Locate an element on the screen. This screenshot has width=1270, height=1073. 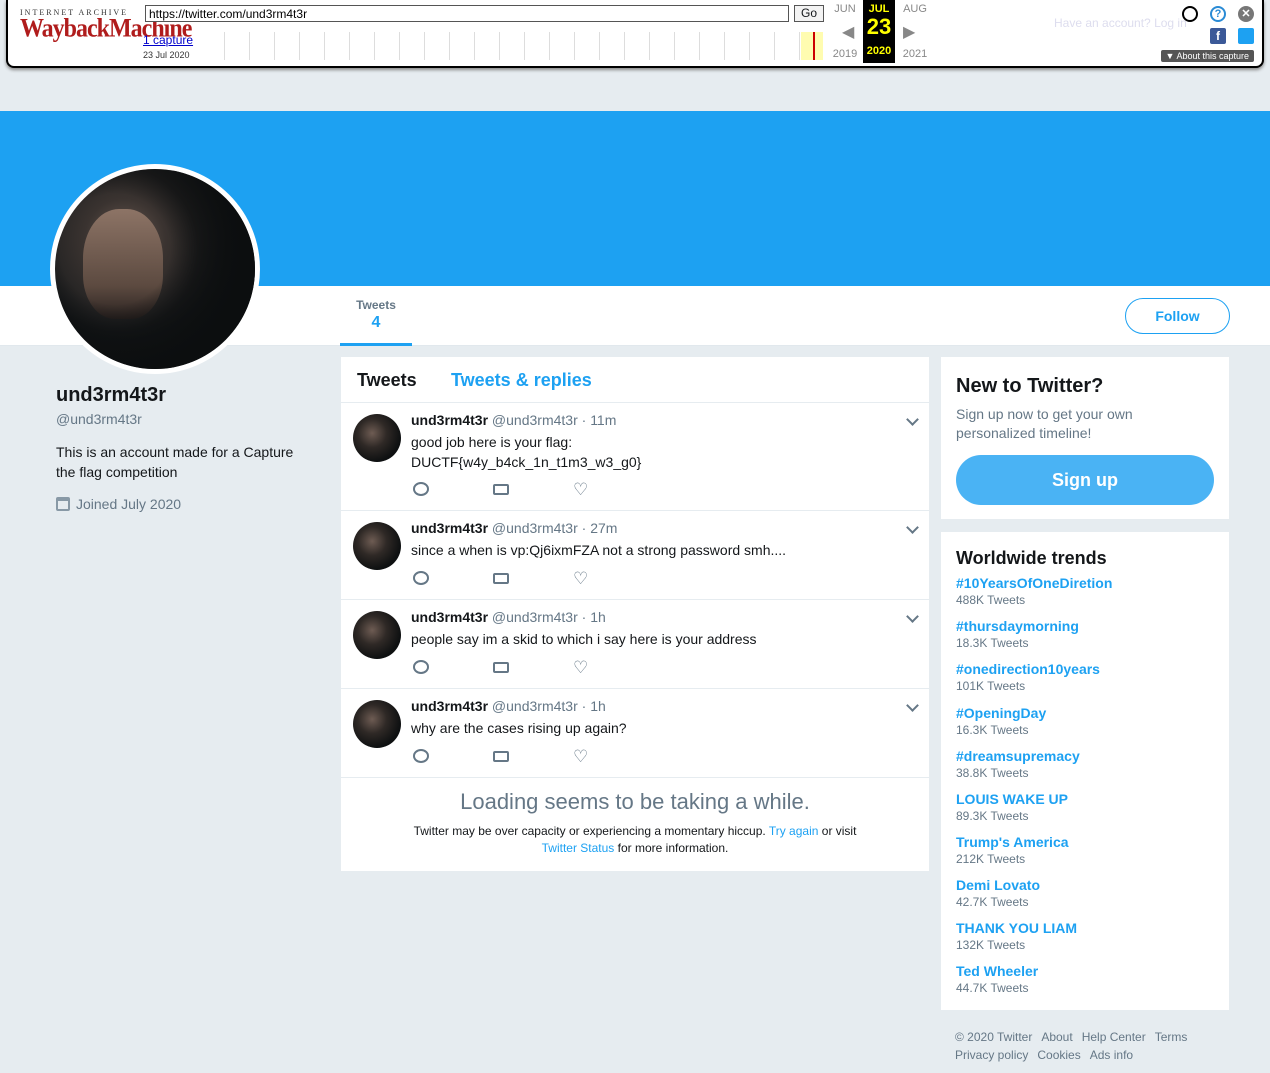
profile-avatar is located at coordinates (155, 269).